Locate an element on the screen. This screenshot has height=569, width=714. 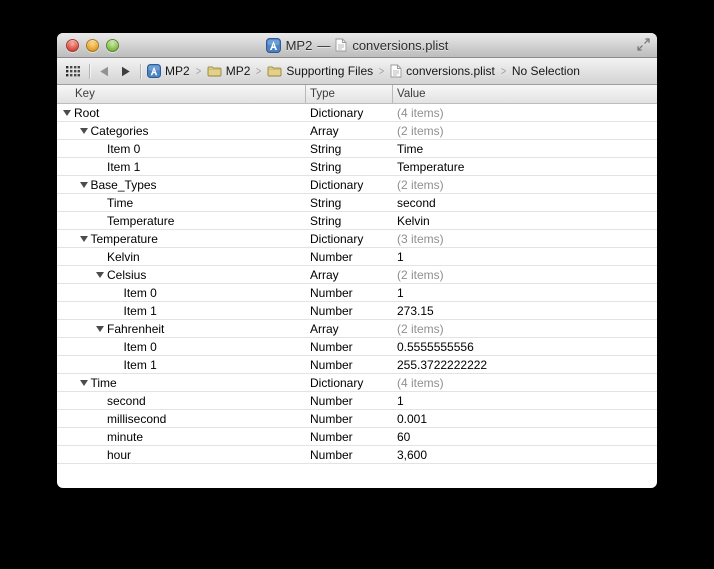
value-cell: 0.5555555556 is located at coordinates (524, 347).